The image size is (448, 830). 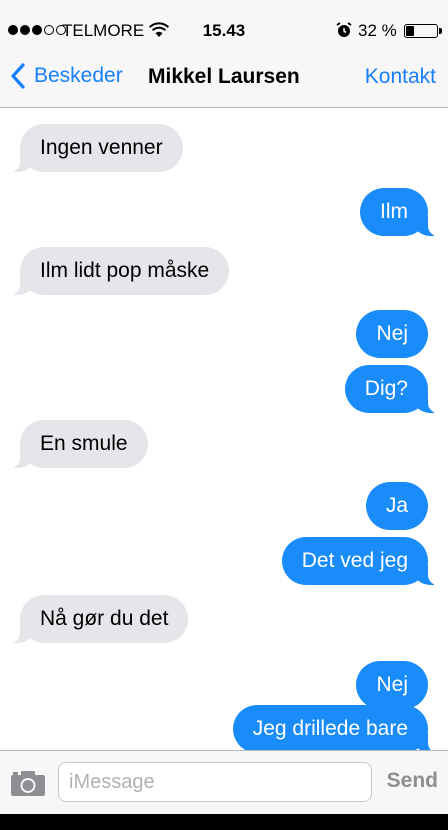 I want to click on conversation-title: Mikkel Laursen, so click(x=224, y=76).